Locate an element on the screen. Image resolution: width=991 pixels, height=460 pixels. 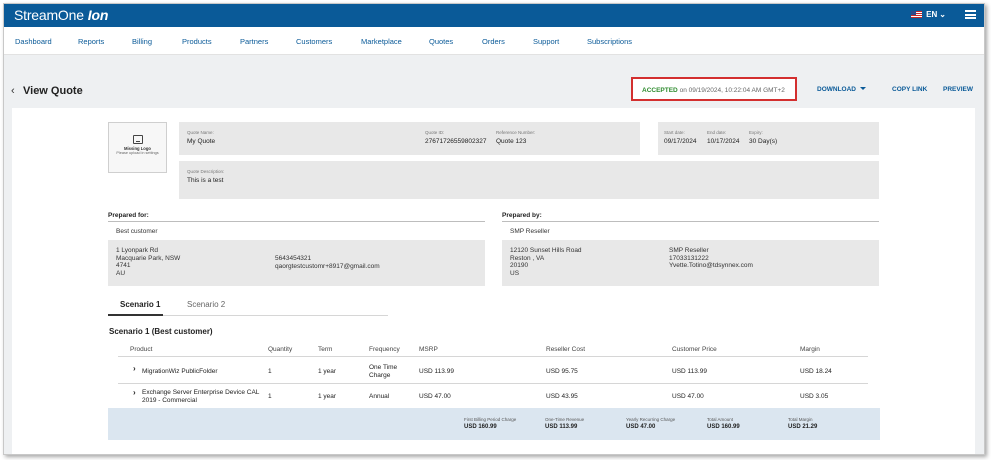
col-header-frequency: Frequency is located at coordinates (384, 349).